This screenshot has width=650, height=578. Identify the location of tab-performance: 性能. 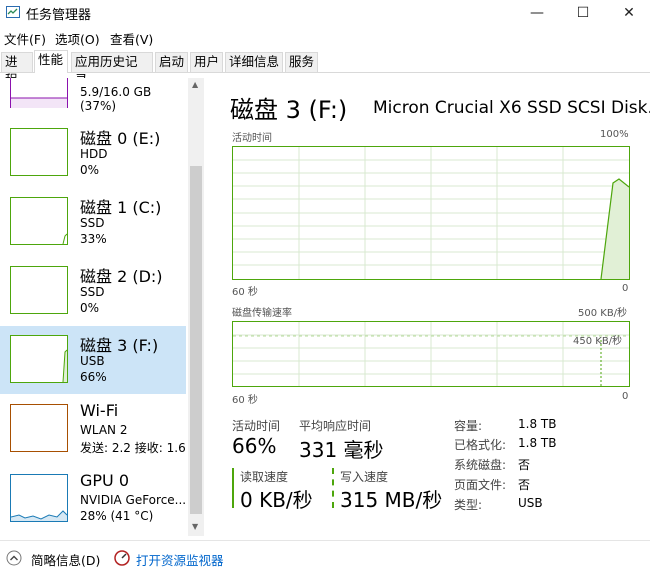
(51, 61).